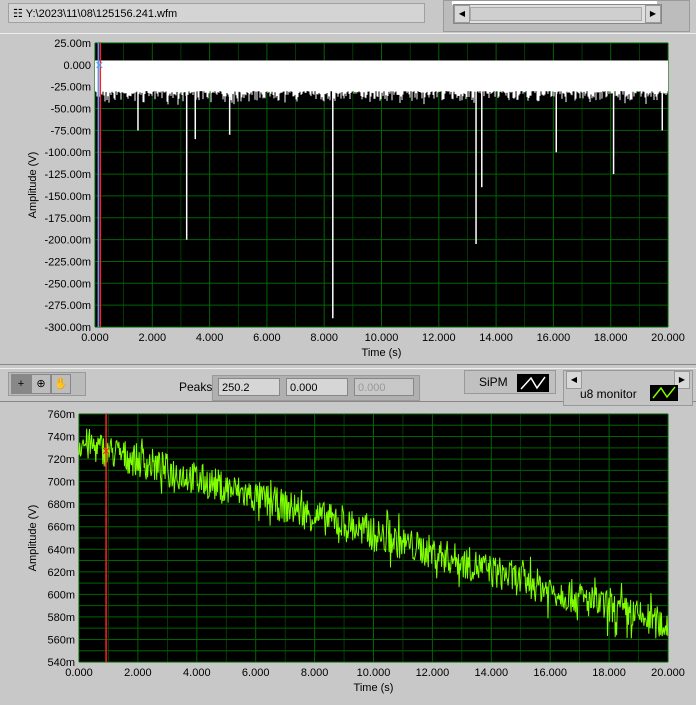 This screenshot has height=705, width=696. I want to click on y-tick-label: 620m, so click(61, 573).